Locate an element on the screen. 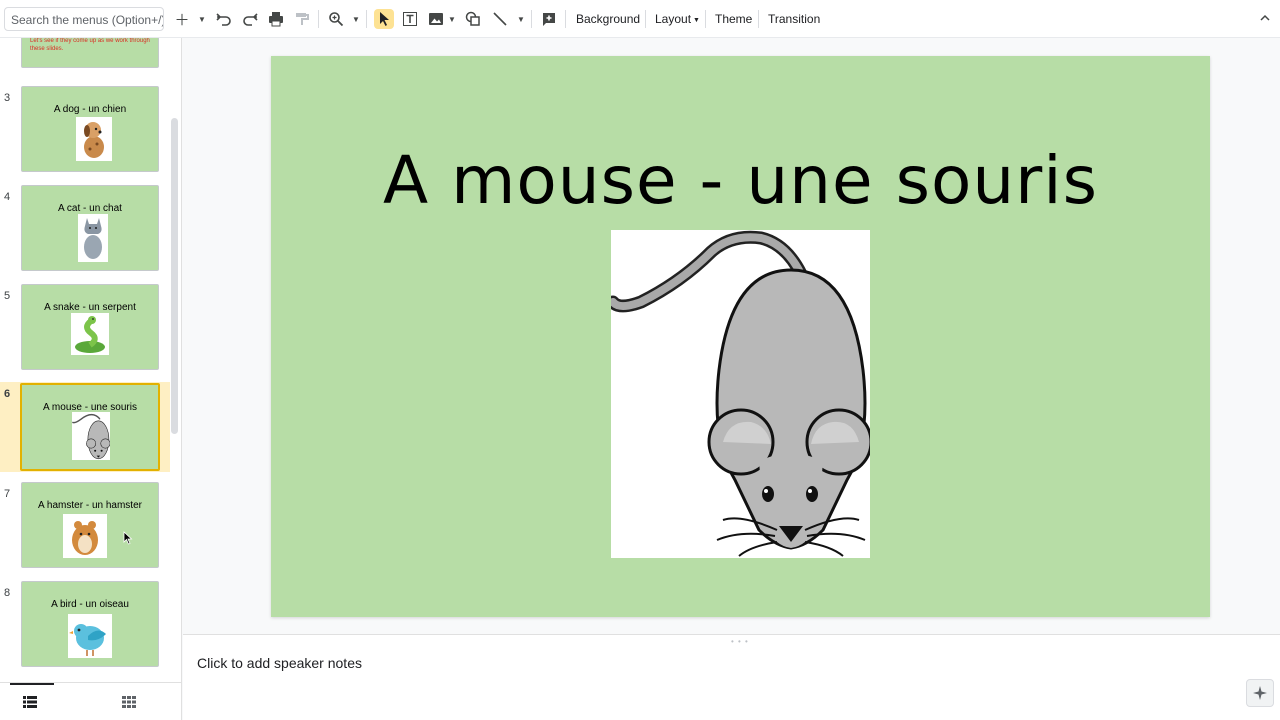 The image size is (1280, 720). slide-title: A mouse - une souris is located at coordinates (740, 180).